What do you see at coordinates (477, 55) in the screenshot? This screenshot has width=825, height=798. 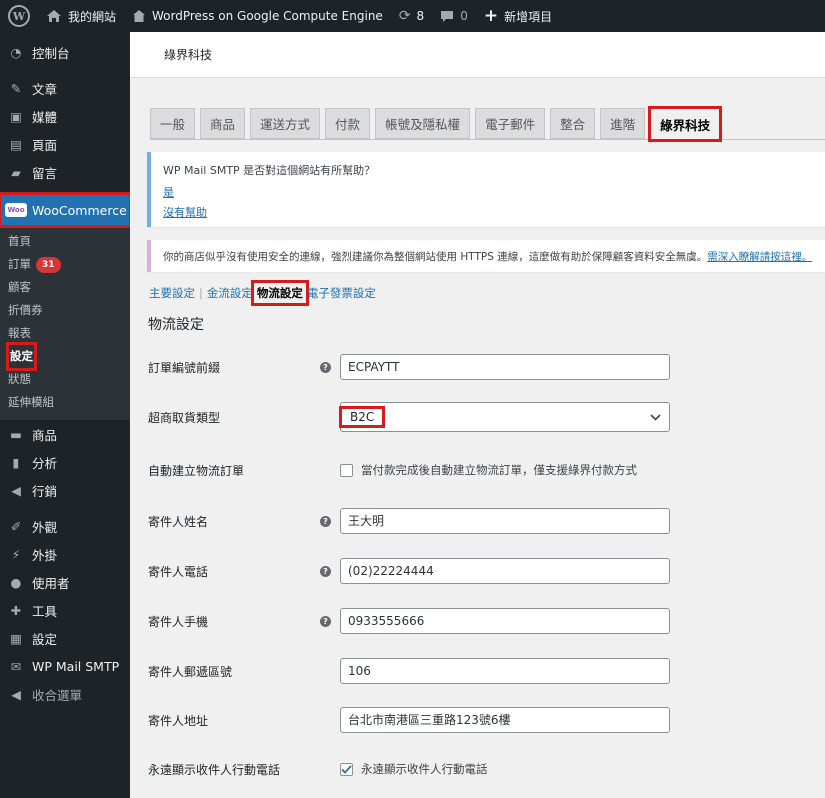 I see `site-header: 綠界科技` at bounding box center [477, 55].